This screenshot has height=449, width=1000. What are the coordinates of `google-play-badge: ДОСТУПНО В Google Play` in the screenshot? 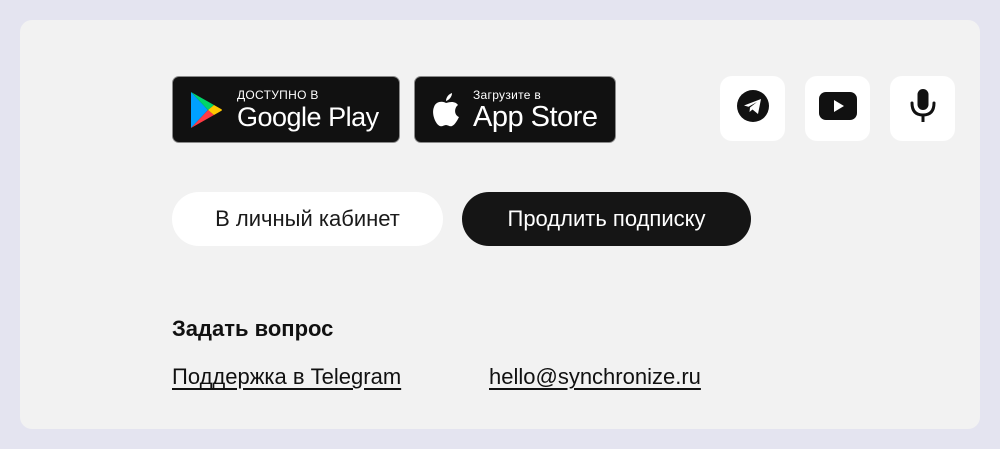 It's located at (286, 109).